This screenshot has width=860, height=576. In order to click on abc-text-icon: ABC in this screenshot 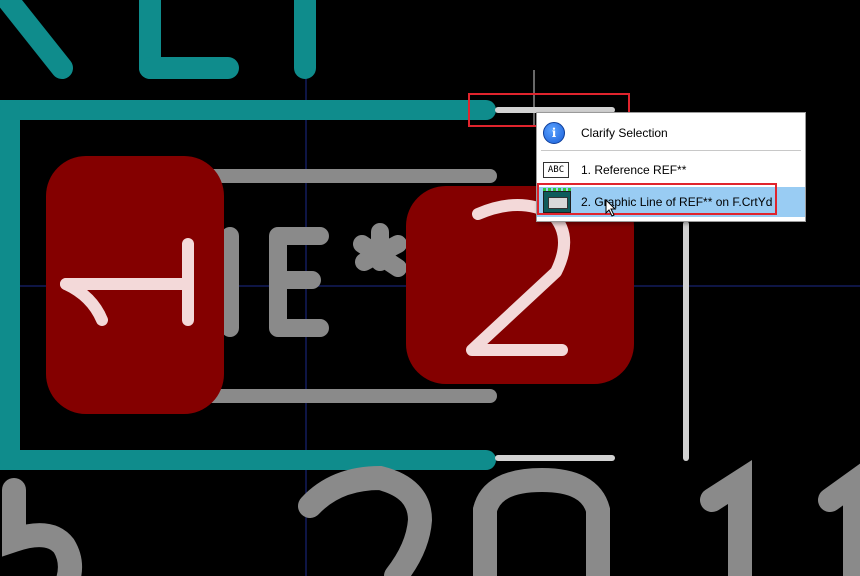, I will do `click(556, 170)`.